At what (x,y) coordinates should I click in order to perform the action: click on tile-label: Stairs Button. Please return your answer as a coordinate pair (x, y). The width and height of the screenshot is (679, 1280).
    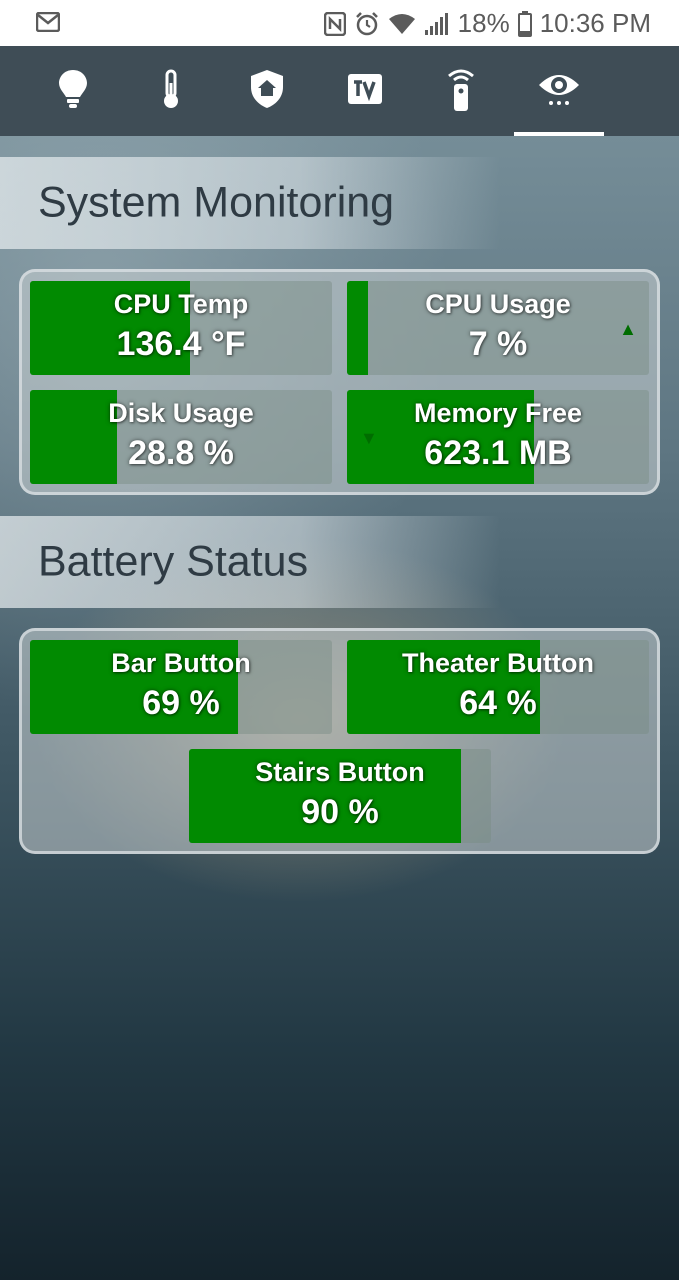
    Looking at the image, I should click on (340, 772).